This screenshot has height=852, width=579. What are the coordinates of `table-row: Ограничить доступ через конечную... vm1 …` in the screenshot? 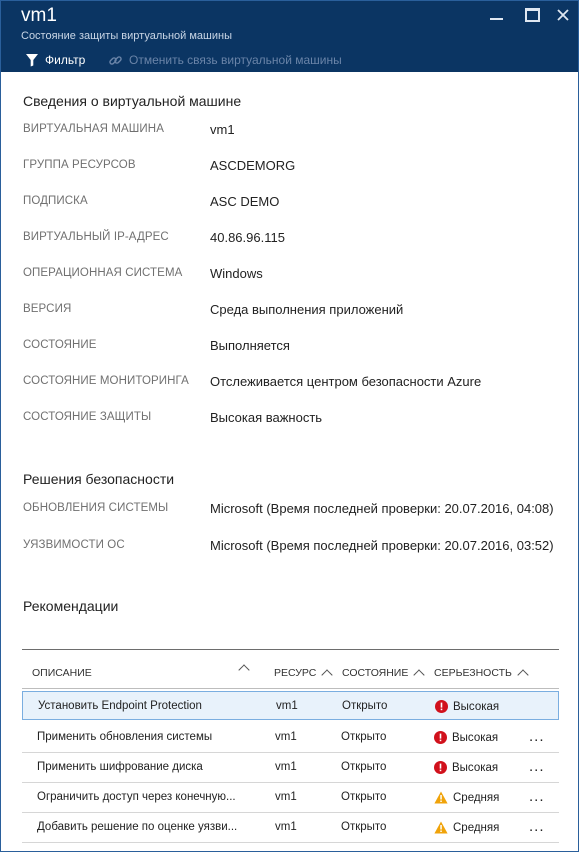 It's located at (290, 798).